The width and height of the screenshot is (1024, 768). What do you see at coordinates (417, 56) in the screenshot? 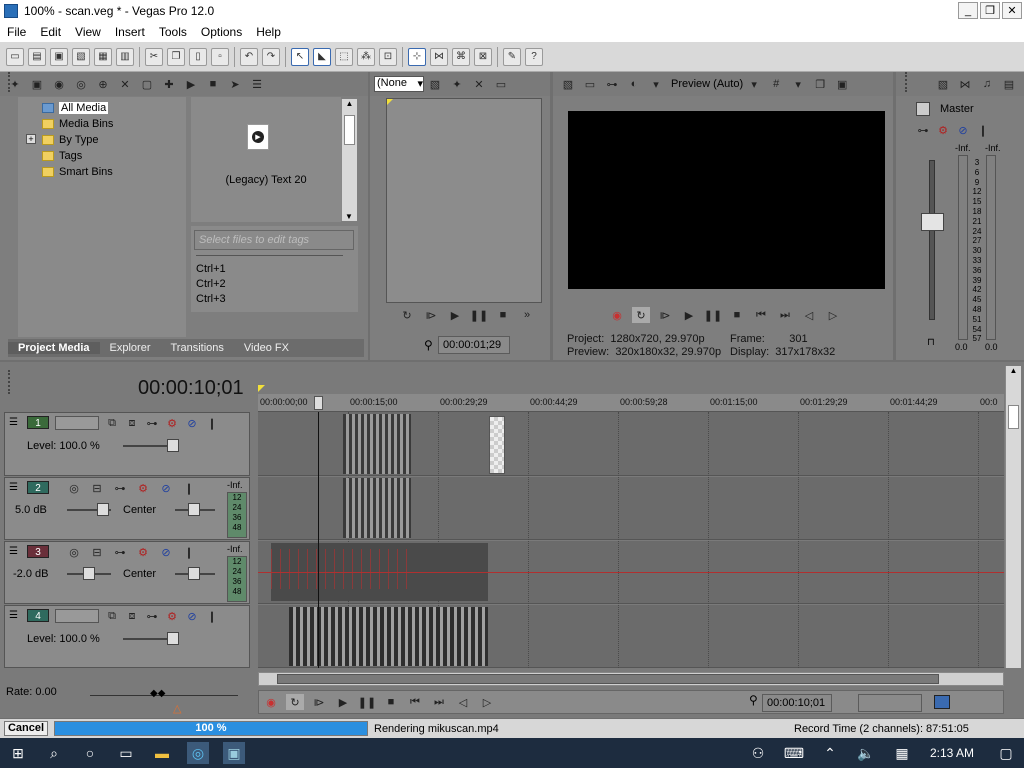
I see `snapping-icon: ⊹` at bounding box center [417, 56].